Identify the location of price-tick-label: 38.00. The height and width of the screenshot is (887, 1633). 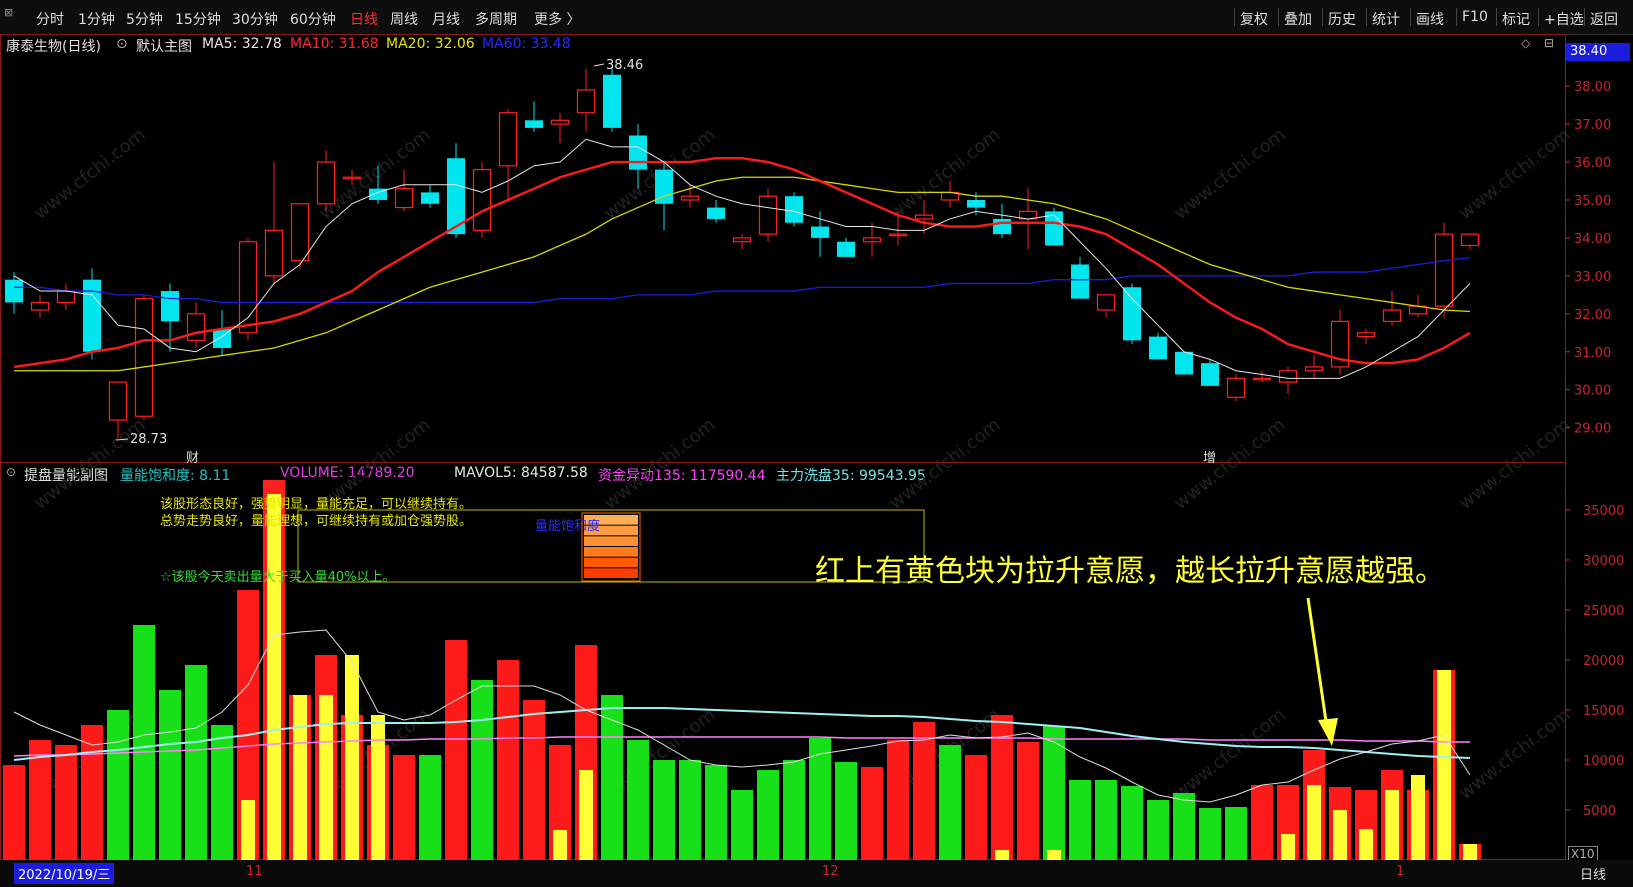
(1592, 87).